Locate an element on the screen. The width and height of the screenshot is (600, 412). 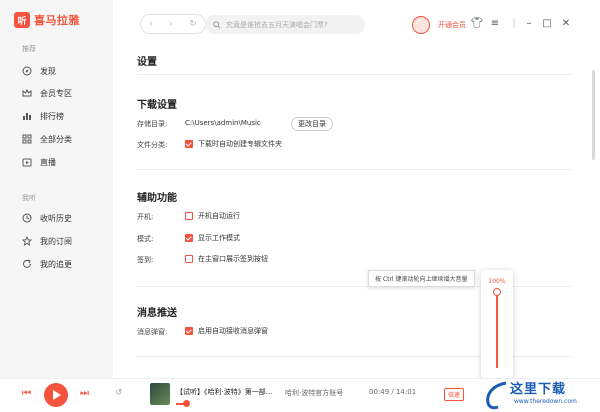
app-logo: 听 喜马拉雅 is located at coordinates (47, 20).